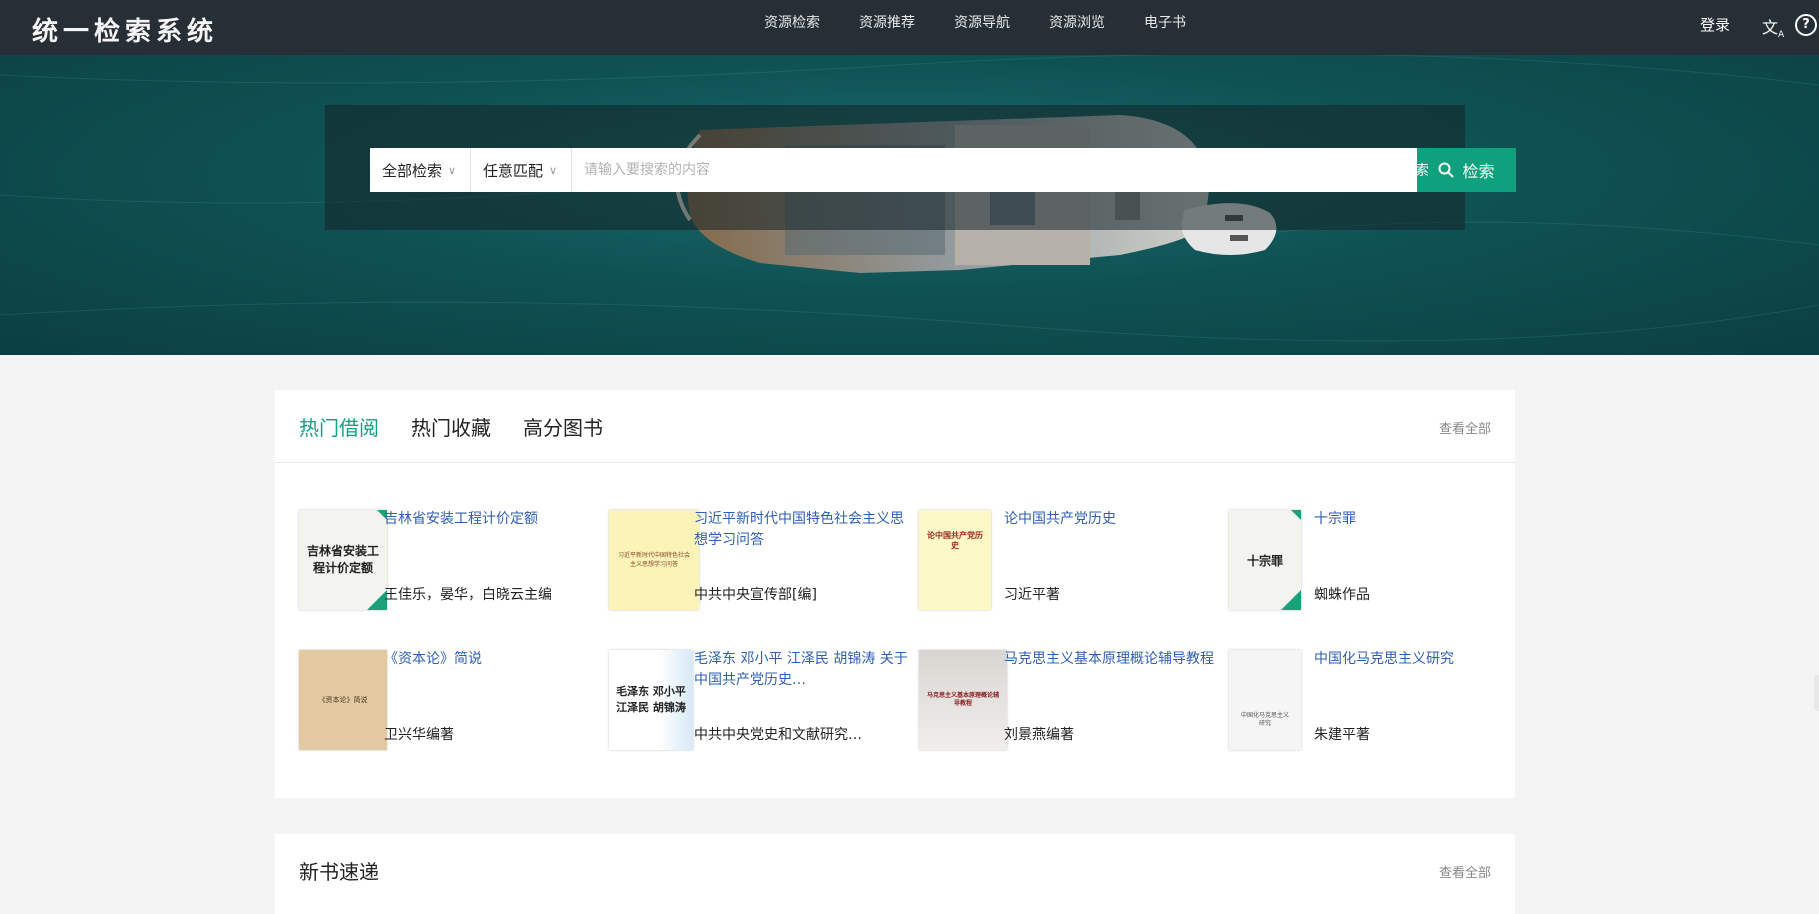 The width and height of the screenshot is (1819, 914). I want to click on advanced-search-link: 高级检索, so click(1401, 170).